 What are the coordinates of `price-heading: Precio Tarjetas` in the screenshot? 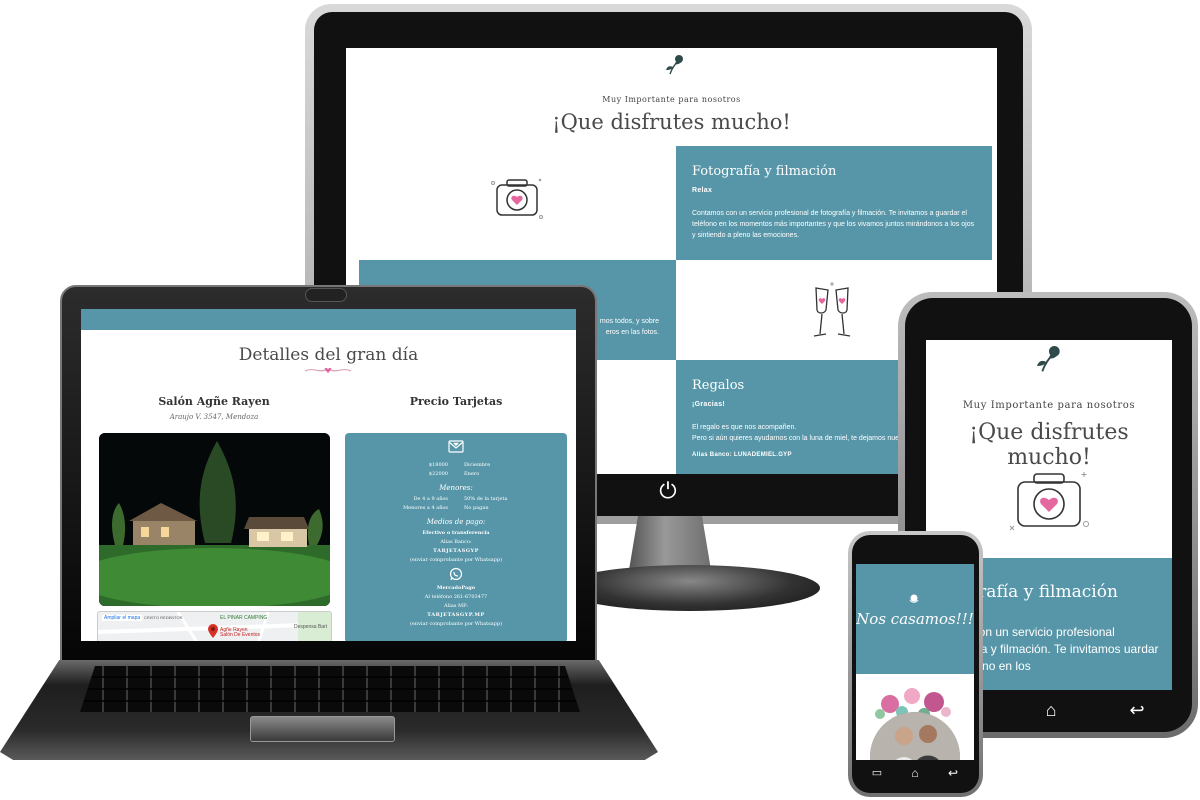 It's located at (456, 401).